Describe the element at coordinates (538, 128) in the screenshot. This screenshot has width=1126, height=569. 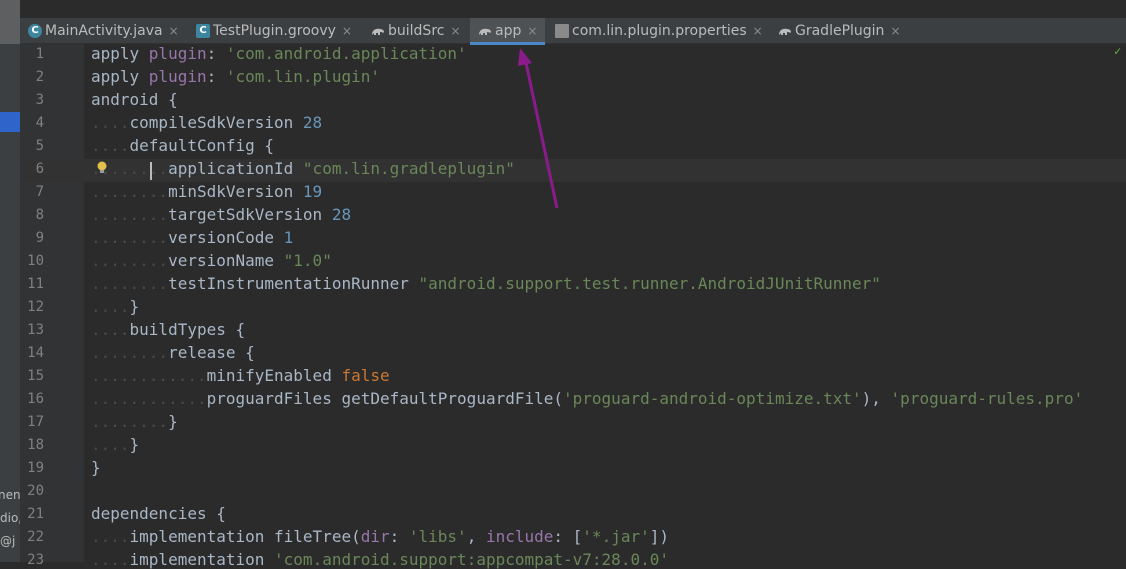
I see `annotation-arrow` at that location.